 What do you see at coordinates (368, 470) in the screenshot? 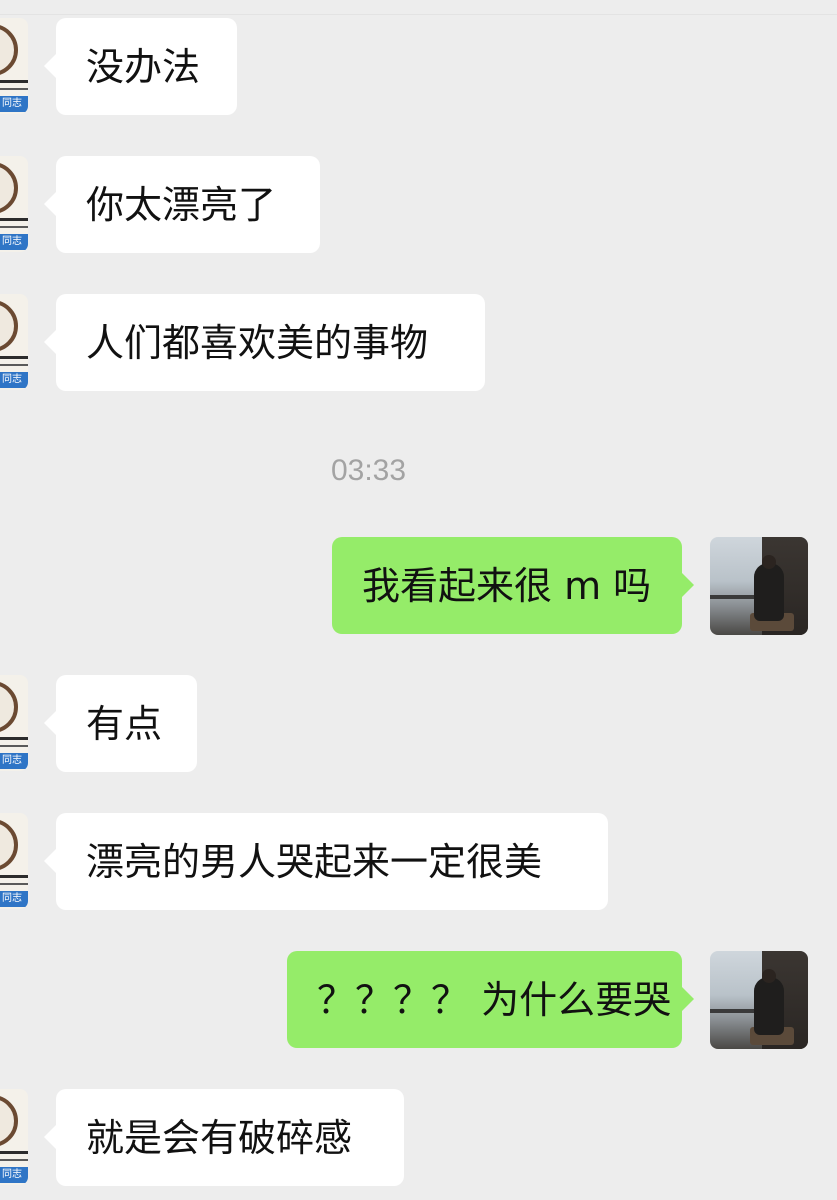
I see `time-divider: 03:33` at bounding box center [368, 470].